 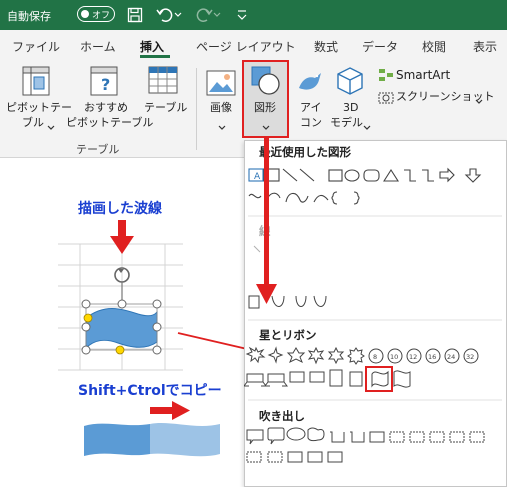 What do you see at coordinates (217, 15) in the screenshot?
I see `redo-dropdown-icon` at bounding box center [217, 15].